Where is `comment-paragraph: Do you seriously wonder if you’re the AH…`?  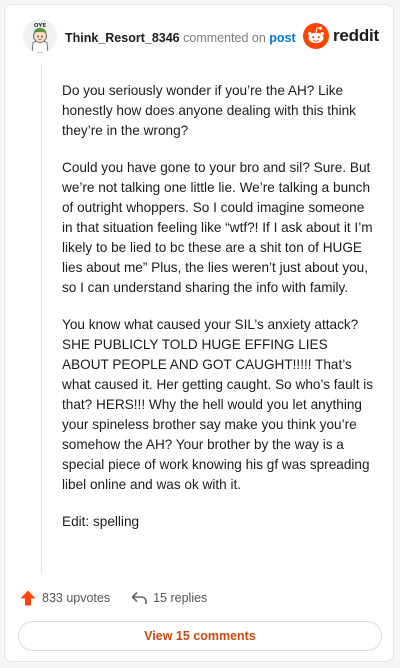
comment-paragraph: Do you seriously wonder if you’re the AH… is located at coordinates (209, 110).